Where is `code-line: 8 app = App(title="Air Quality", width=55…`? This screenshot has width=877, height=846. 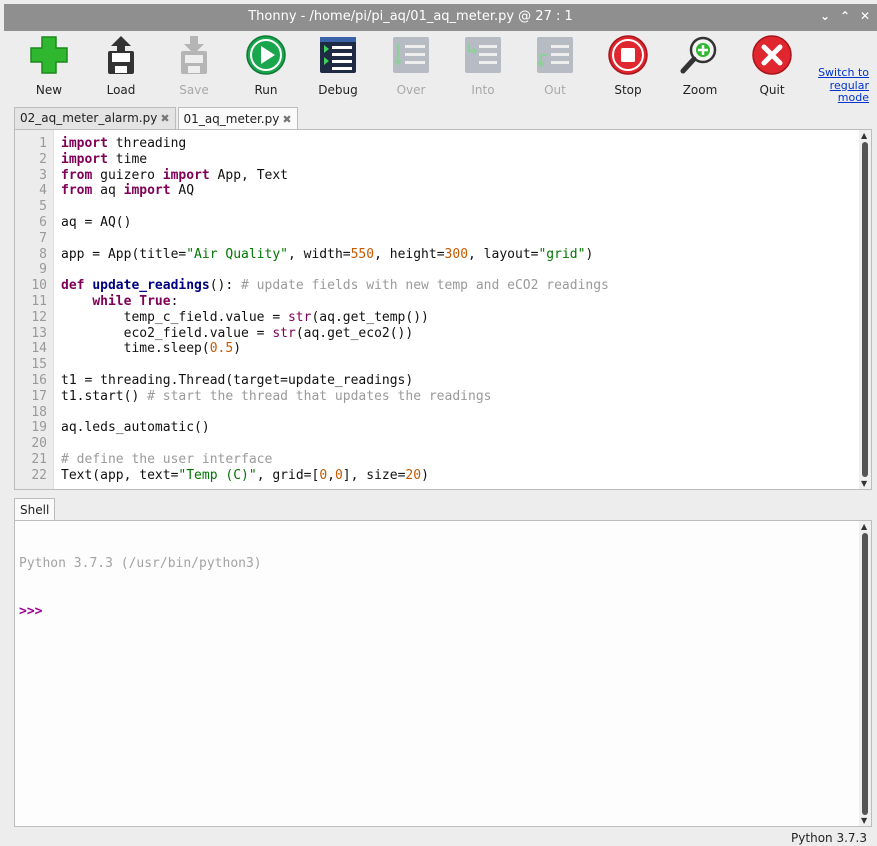
code-line: 8 app = App(title="Air Quality", width=55… is located at coordinates (443, 255).